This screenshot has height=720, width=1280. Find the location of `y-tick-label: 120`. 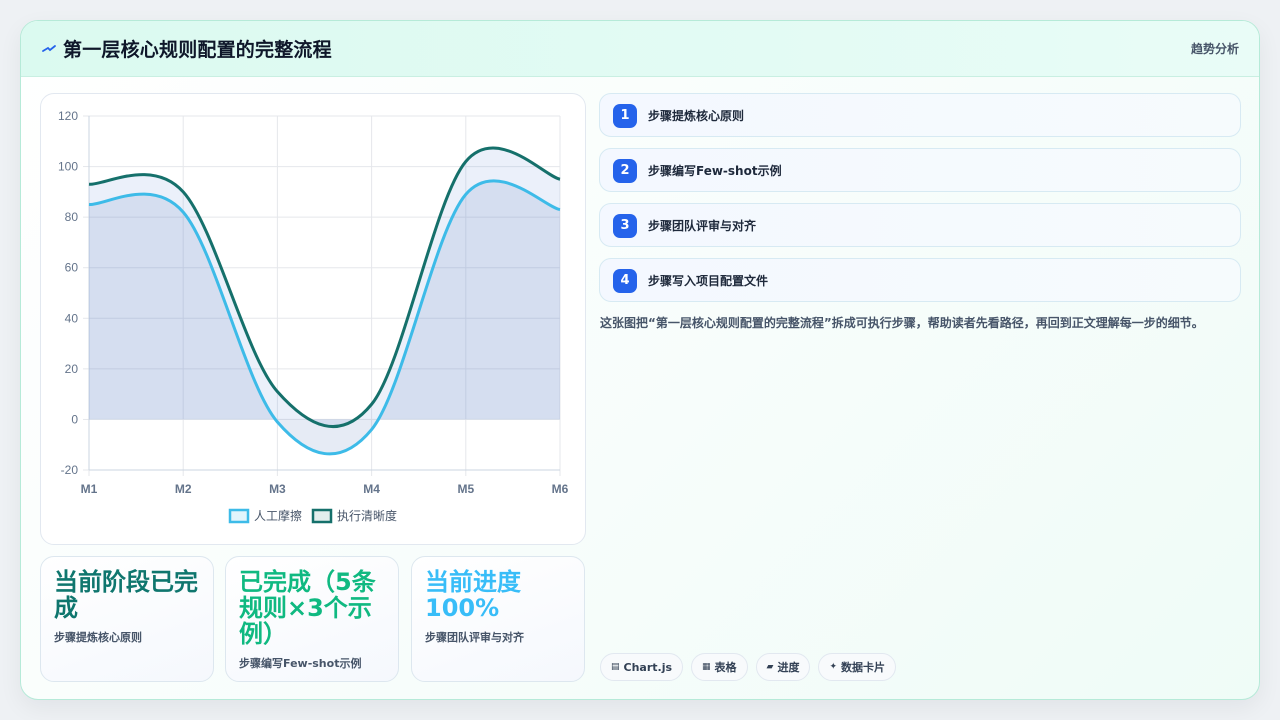

y-tick-label: 120 is located at coordinates (68, 116).